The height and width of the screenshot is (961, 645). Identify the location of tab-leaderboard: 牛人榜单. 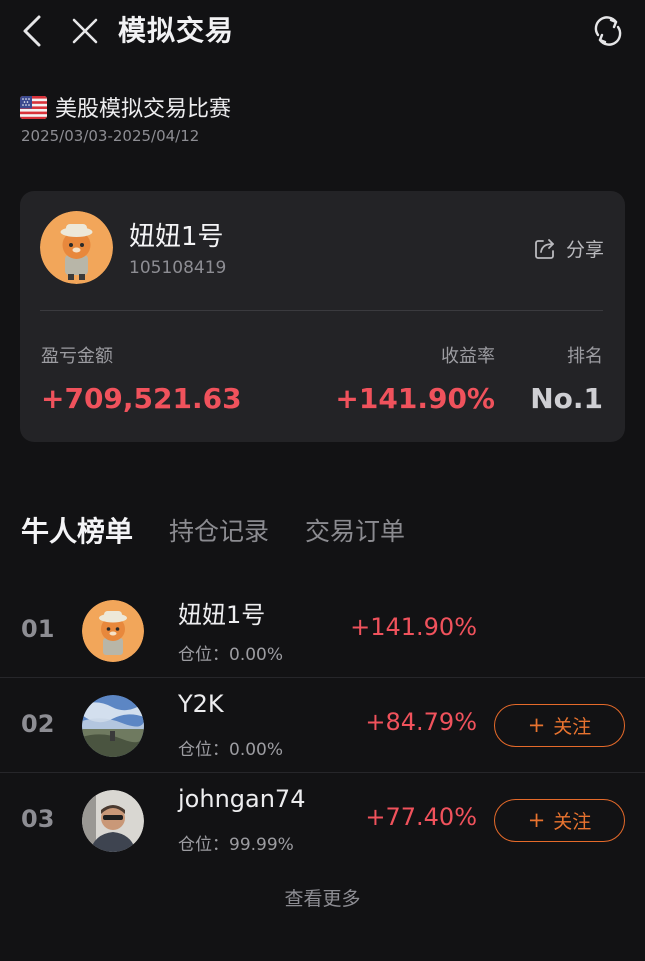
(77, 530).